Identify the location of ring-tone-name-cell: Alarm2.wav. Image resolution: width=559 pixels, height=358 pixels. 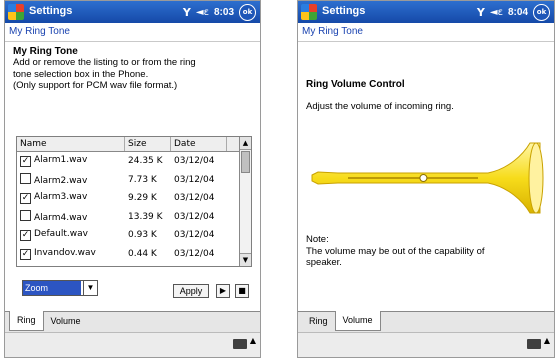
(71, 179).